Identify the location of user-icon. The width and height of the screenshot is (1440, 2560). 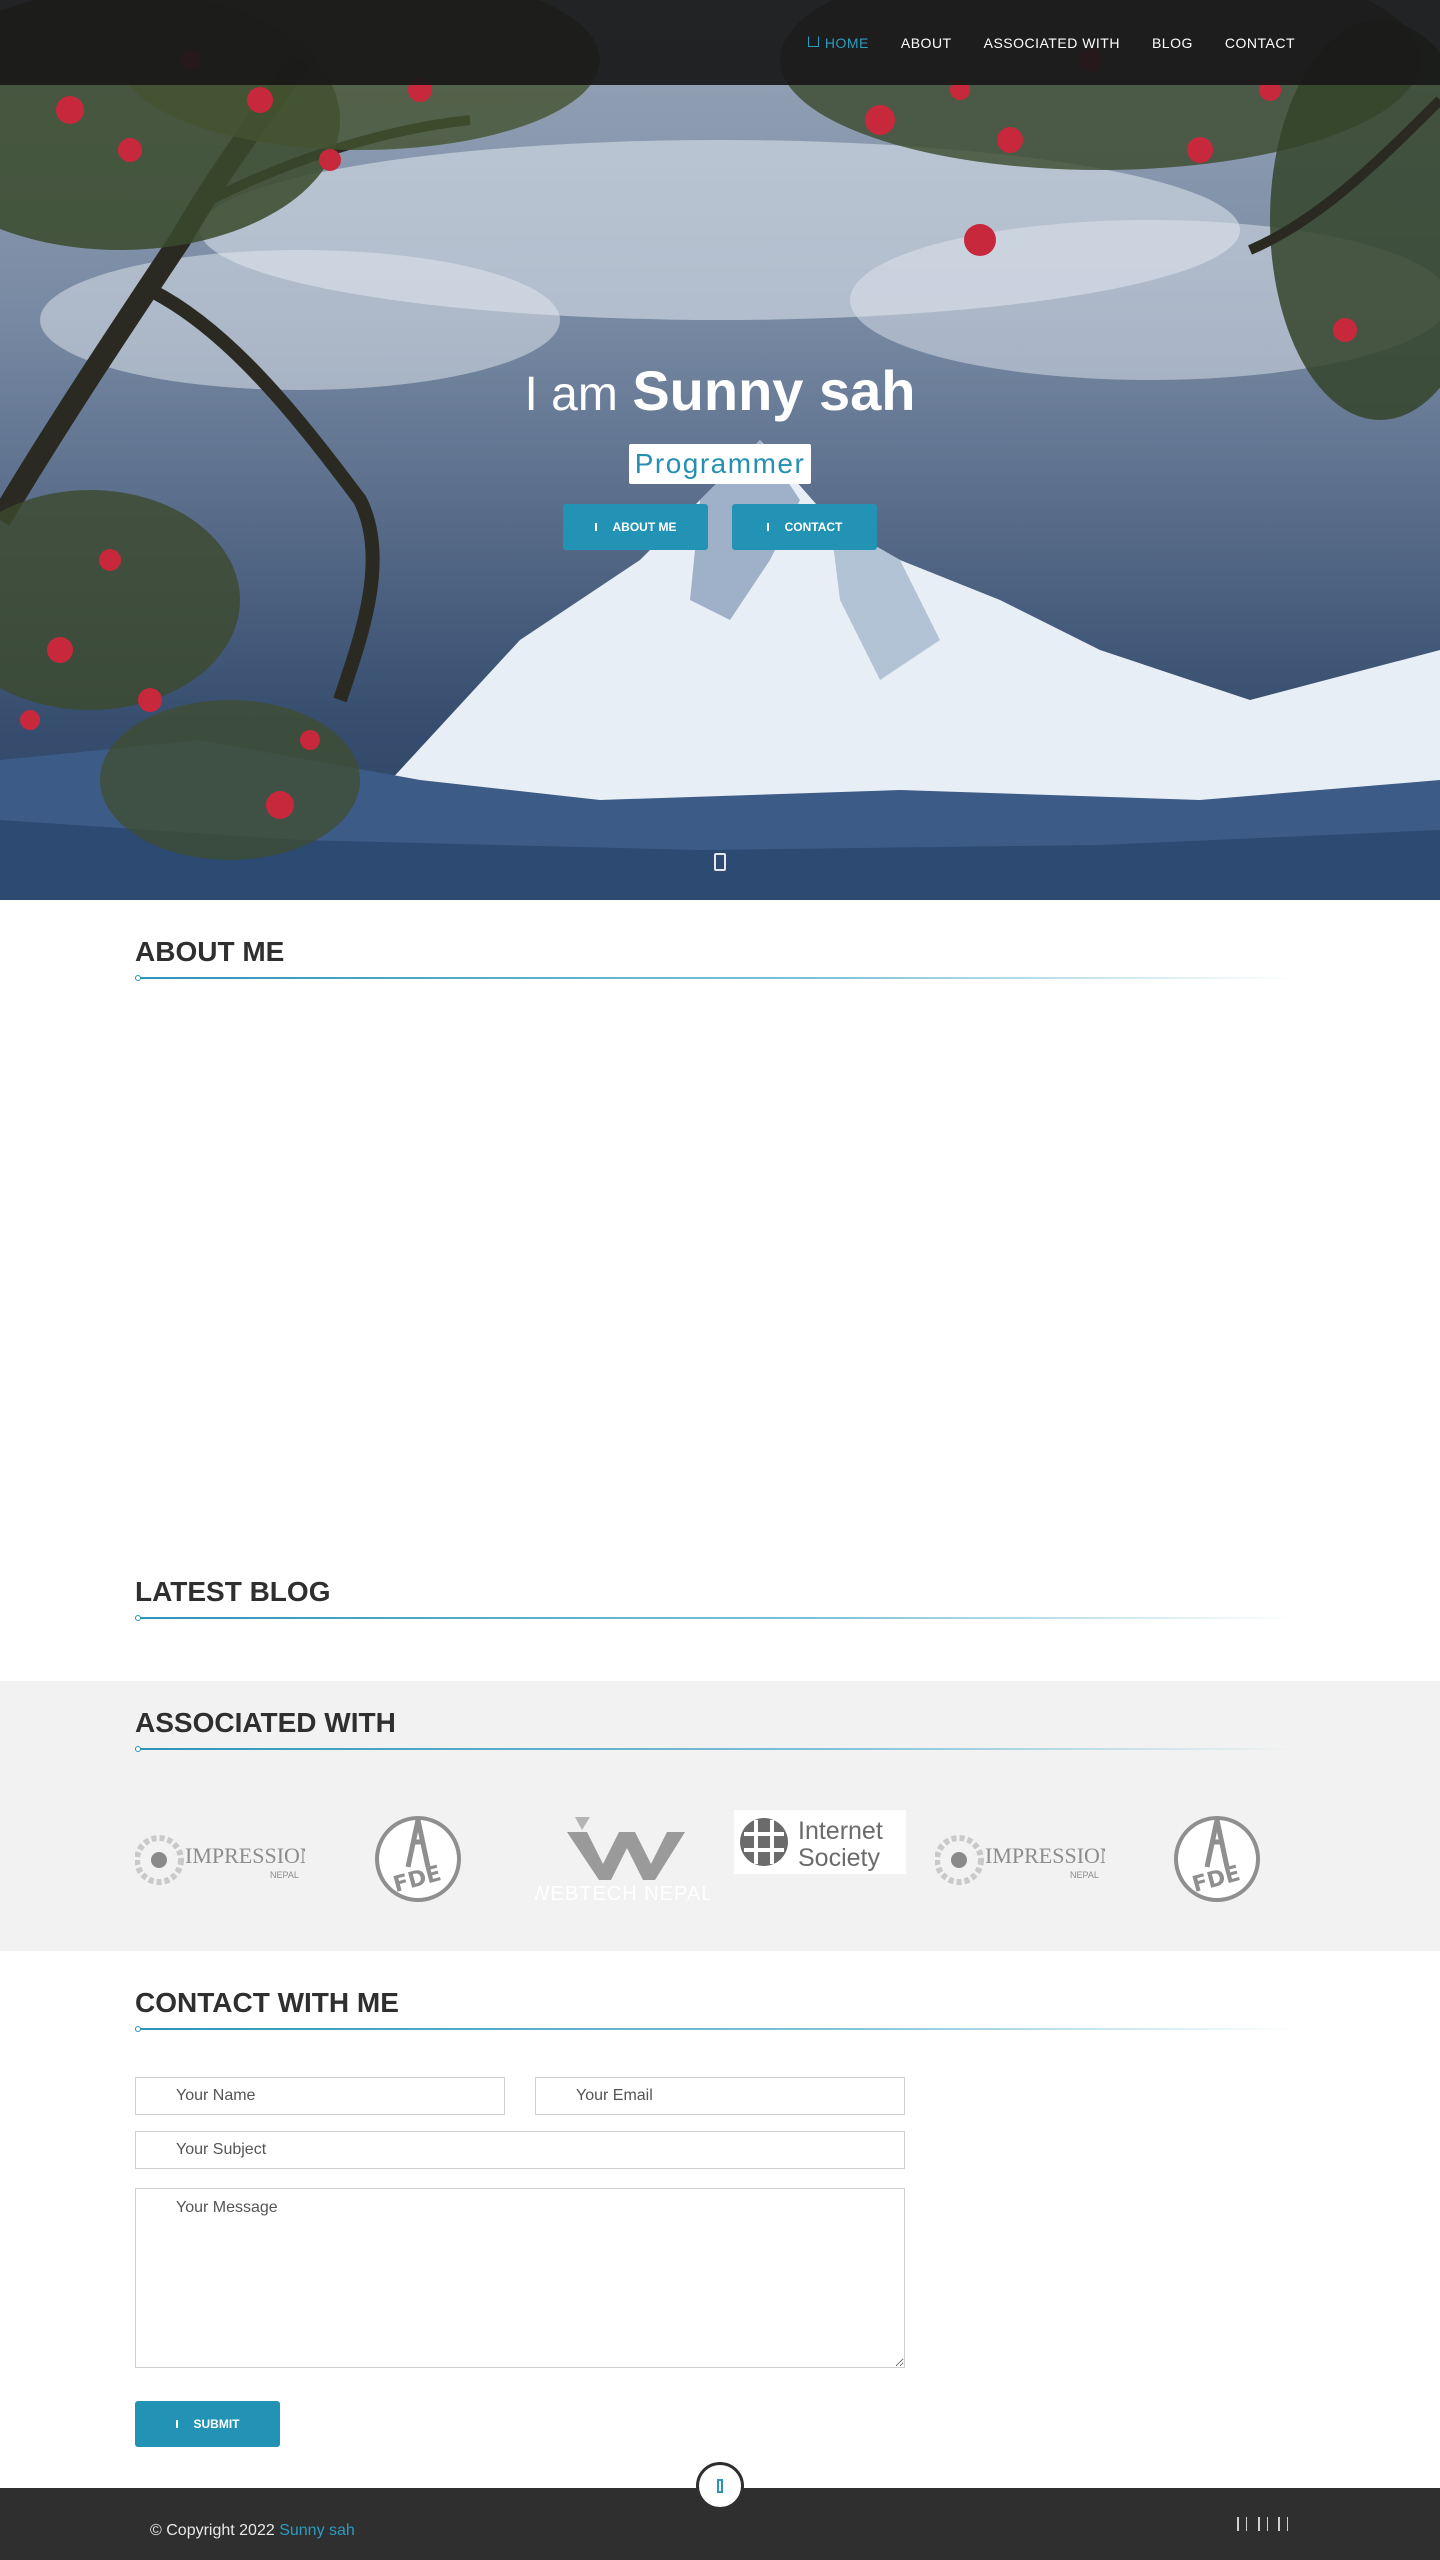
(598, 527).